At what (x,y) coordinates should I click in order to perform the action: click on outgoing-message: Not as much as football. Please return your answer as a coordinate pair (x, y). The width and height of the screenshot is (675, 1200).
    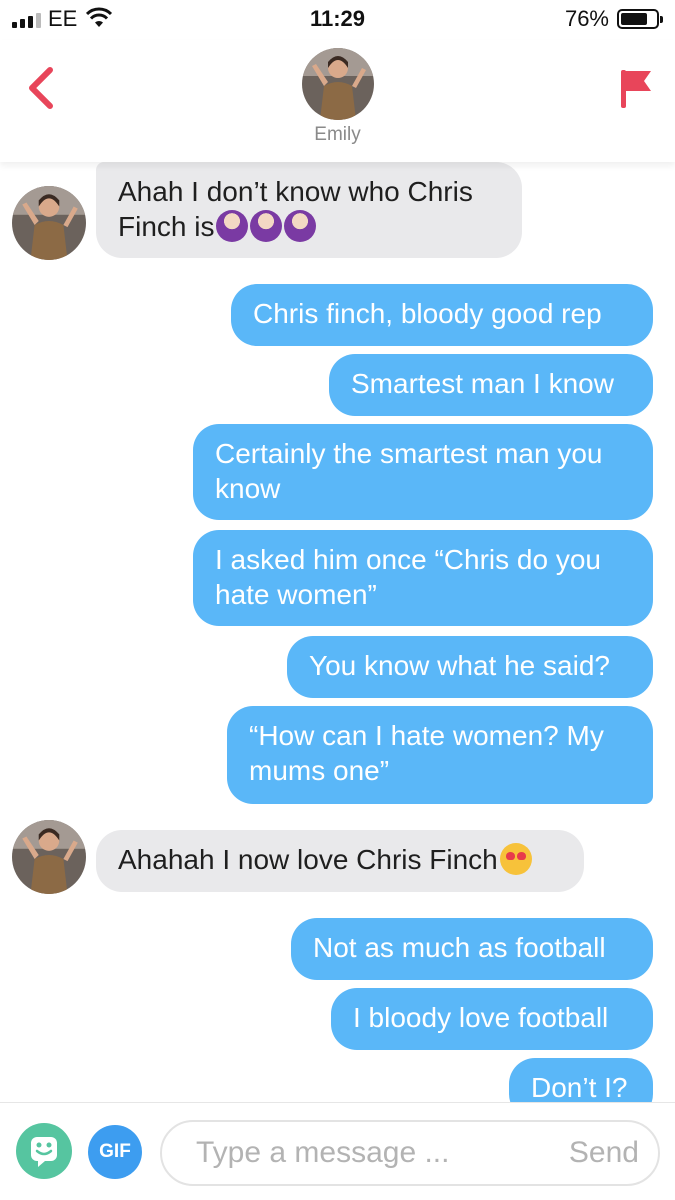
    Looking at the image, I should click on (472, 949).